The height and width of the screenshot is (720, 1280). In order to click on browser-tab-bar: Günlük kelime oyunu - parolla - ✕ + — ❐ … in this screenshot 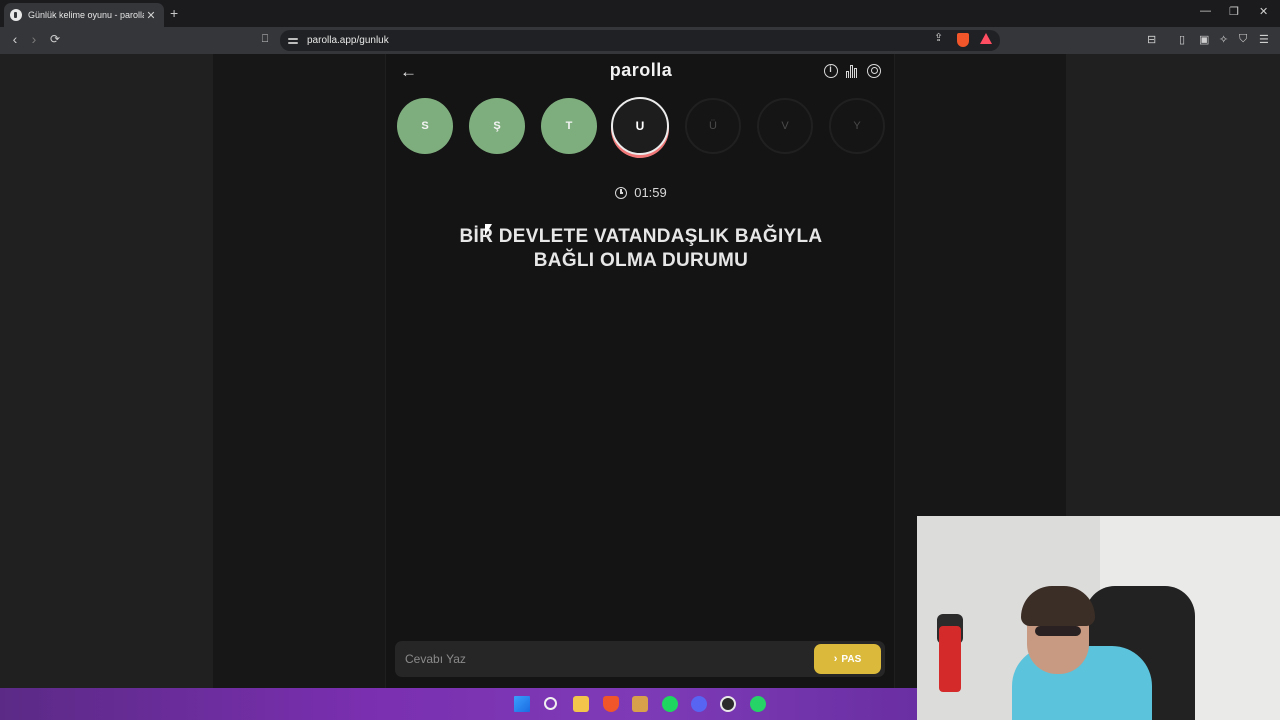, I will do `click(640, 13)`.